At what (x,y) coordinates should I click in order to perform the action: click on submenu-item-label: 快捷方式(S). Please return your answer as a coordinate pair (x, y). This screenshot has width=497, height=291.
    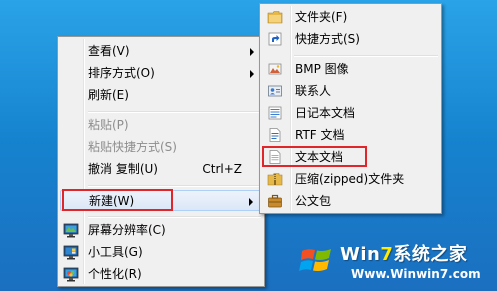
    Looking at the image, I should click on (327, 39).